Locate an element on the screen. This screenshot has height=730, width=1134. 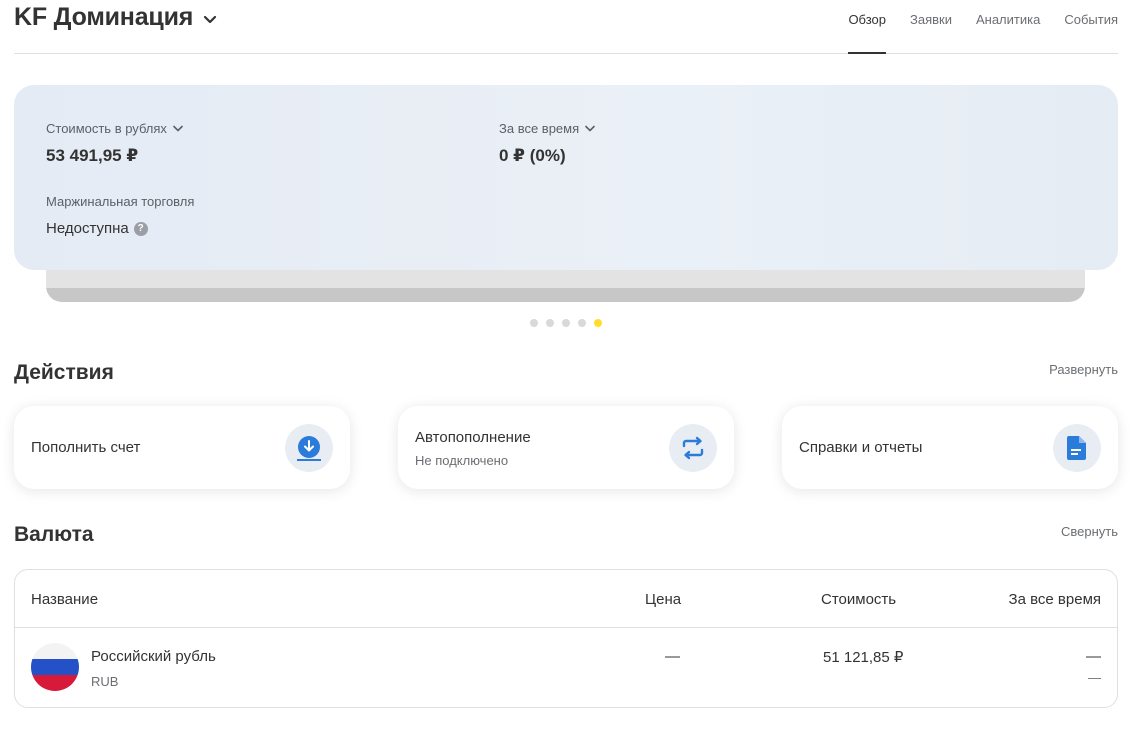
action-label: Справки и отчеты is located at coordinates (861, 447).